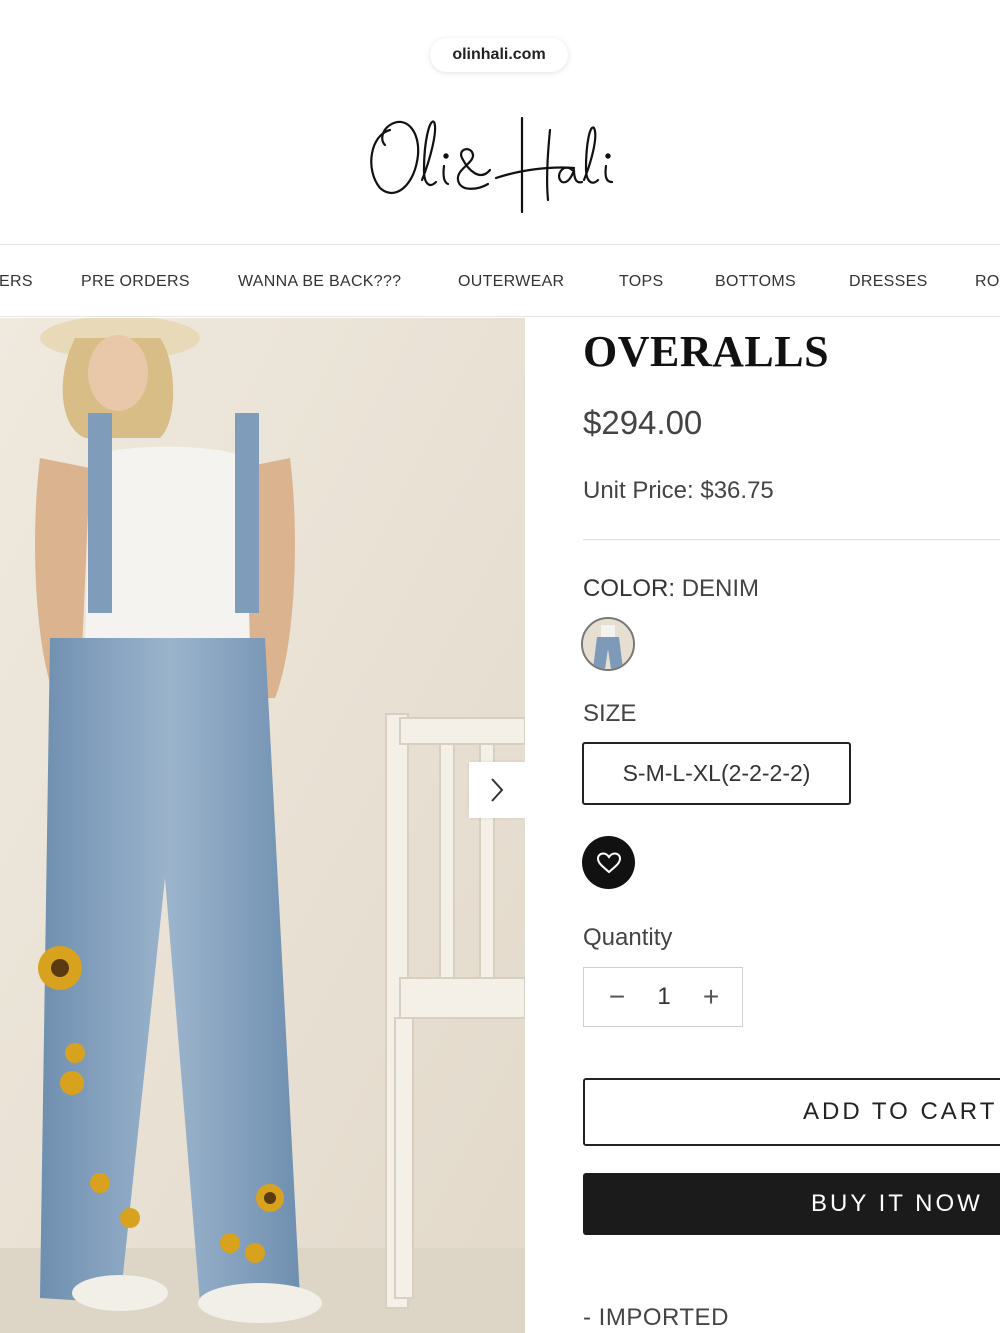 The height and width of the screenshot is (1333, 1000). I want to click on wishlist-button, so click(608, 862).